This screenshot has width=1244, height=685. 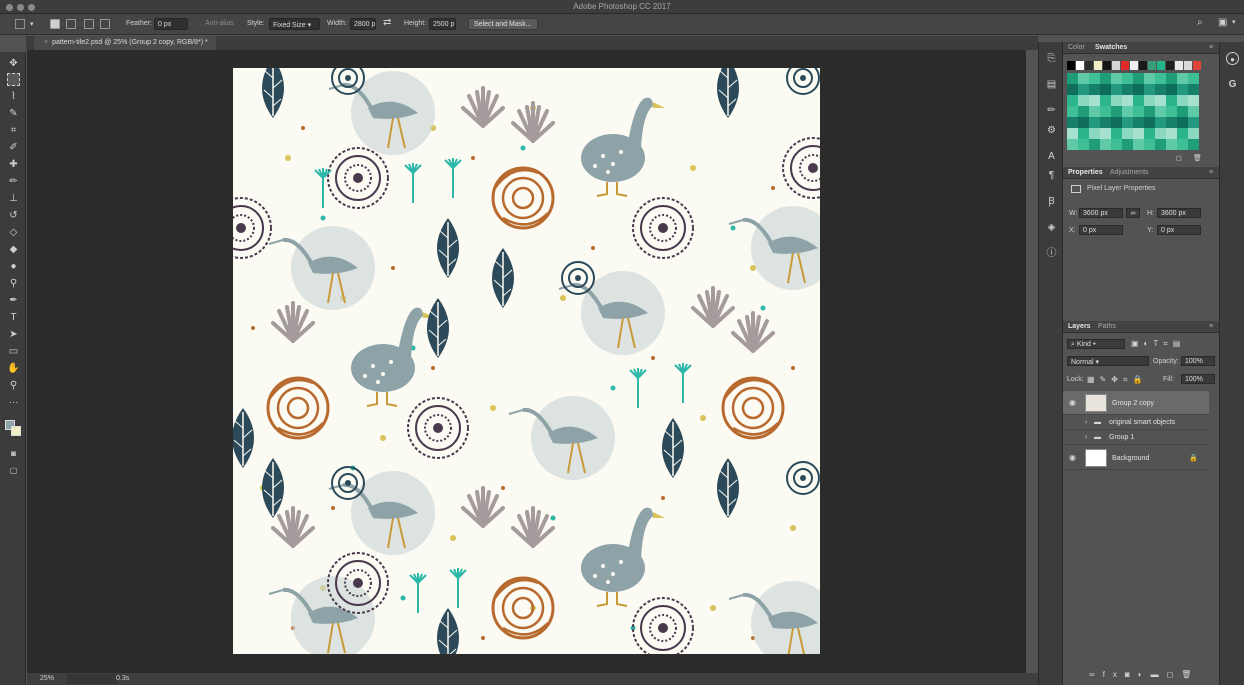 I want to click on close-tab-icon: ×, so click(x=46, y=42).